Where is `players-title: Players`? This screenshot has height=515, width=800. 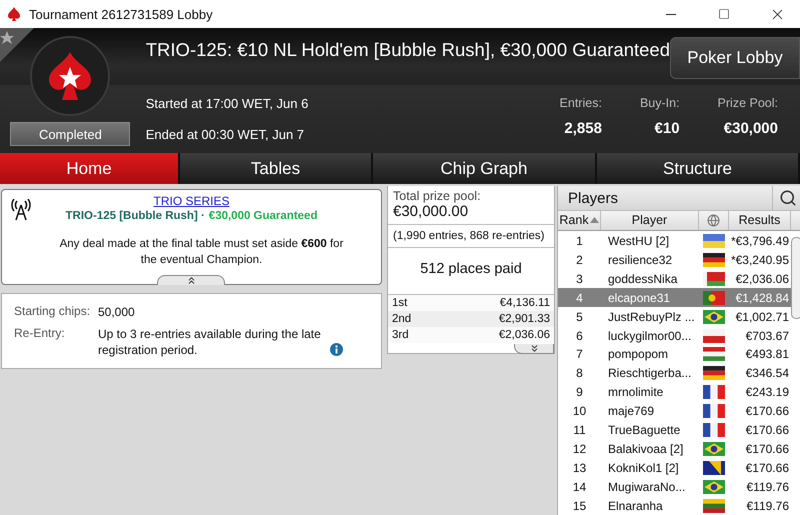 players-title: Players is located at coordinates (592, 198).